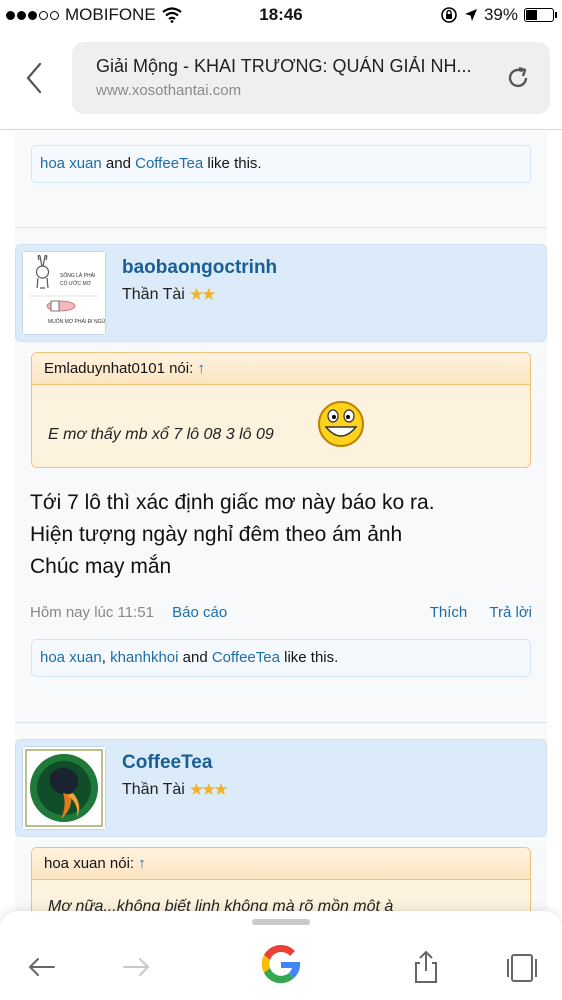  What do you see at coordinates (281, 16) in the screenshot?
I see `status-bar: MOBIFONE 18:46 39%` at bounding box center [281, 16].